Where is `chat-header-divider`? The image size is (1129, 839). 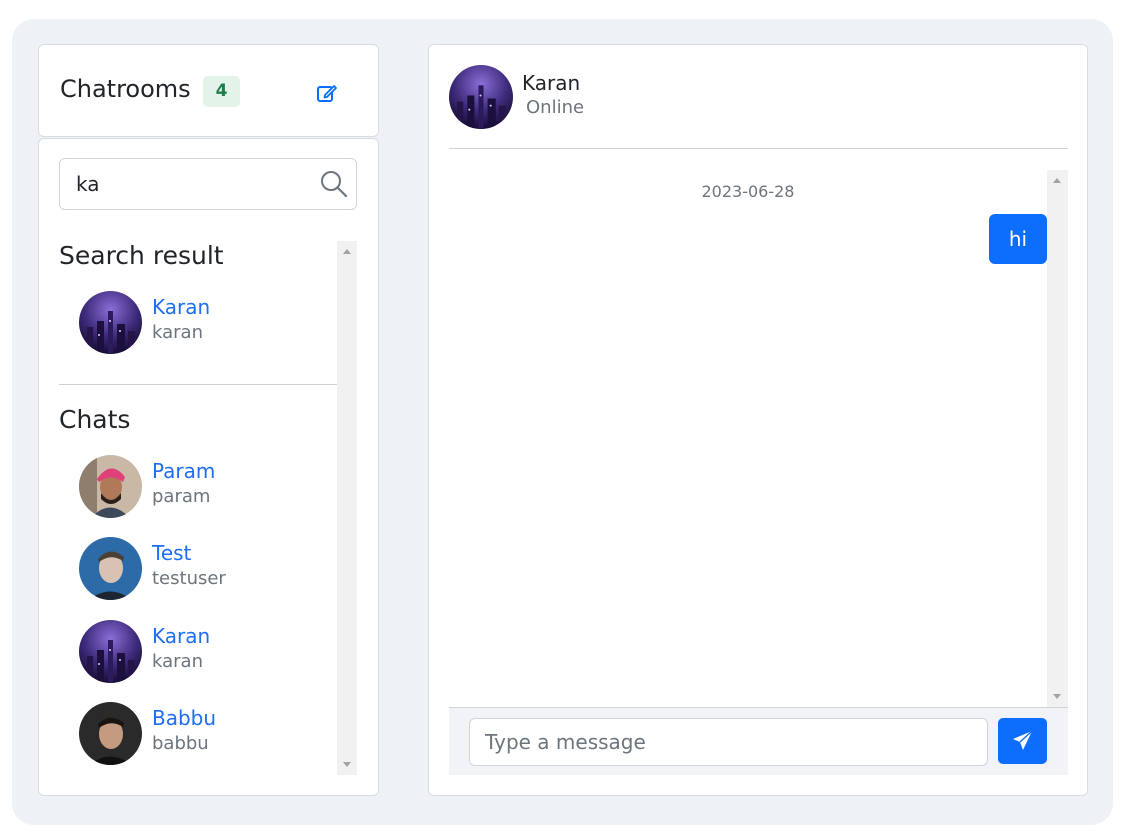 chat-header-divider is located at coordinates (758, 148).